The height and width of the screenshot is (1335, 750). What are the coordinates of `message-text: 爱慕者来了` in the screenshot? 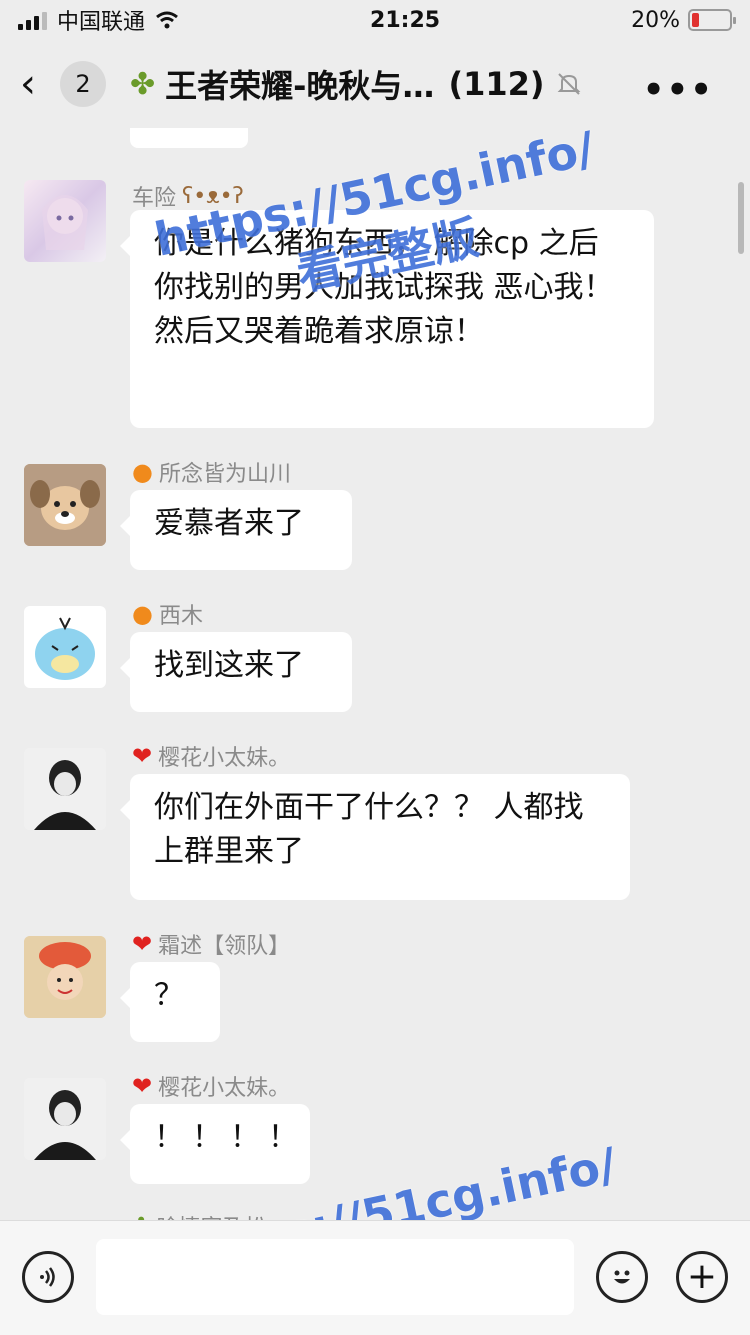 It's located at (229, 523).